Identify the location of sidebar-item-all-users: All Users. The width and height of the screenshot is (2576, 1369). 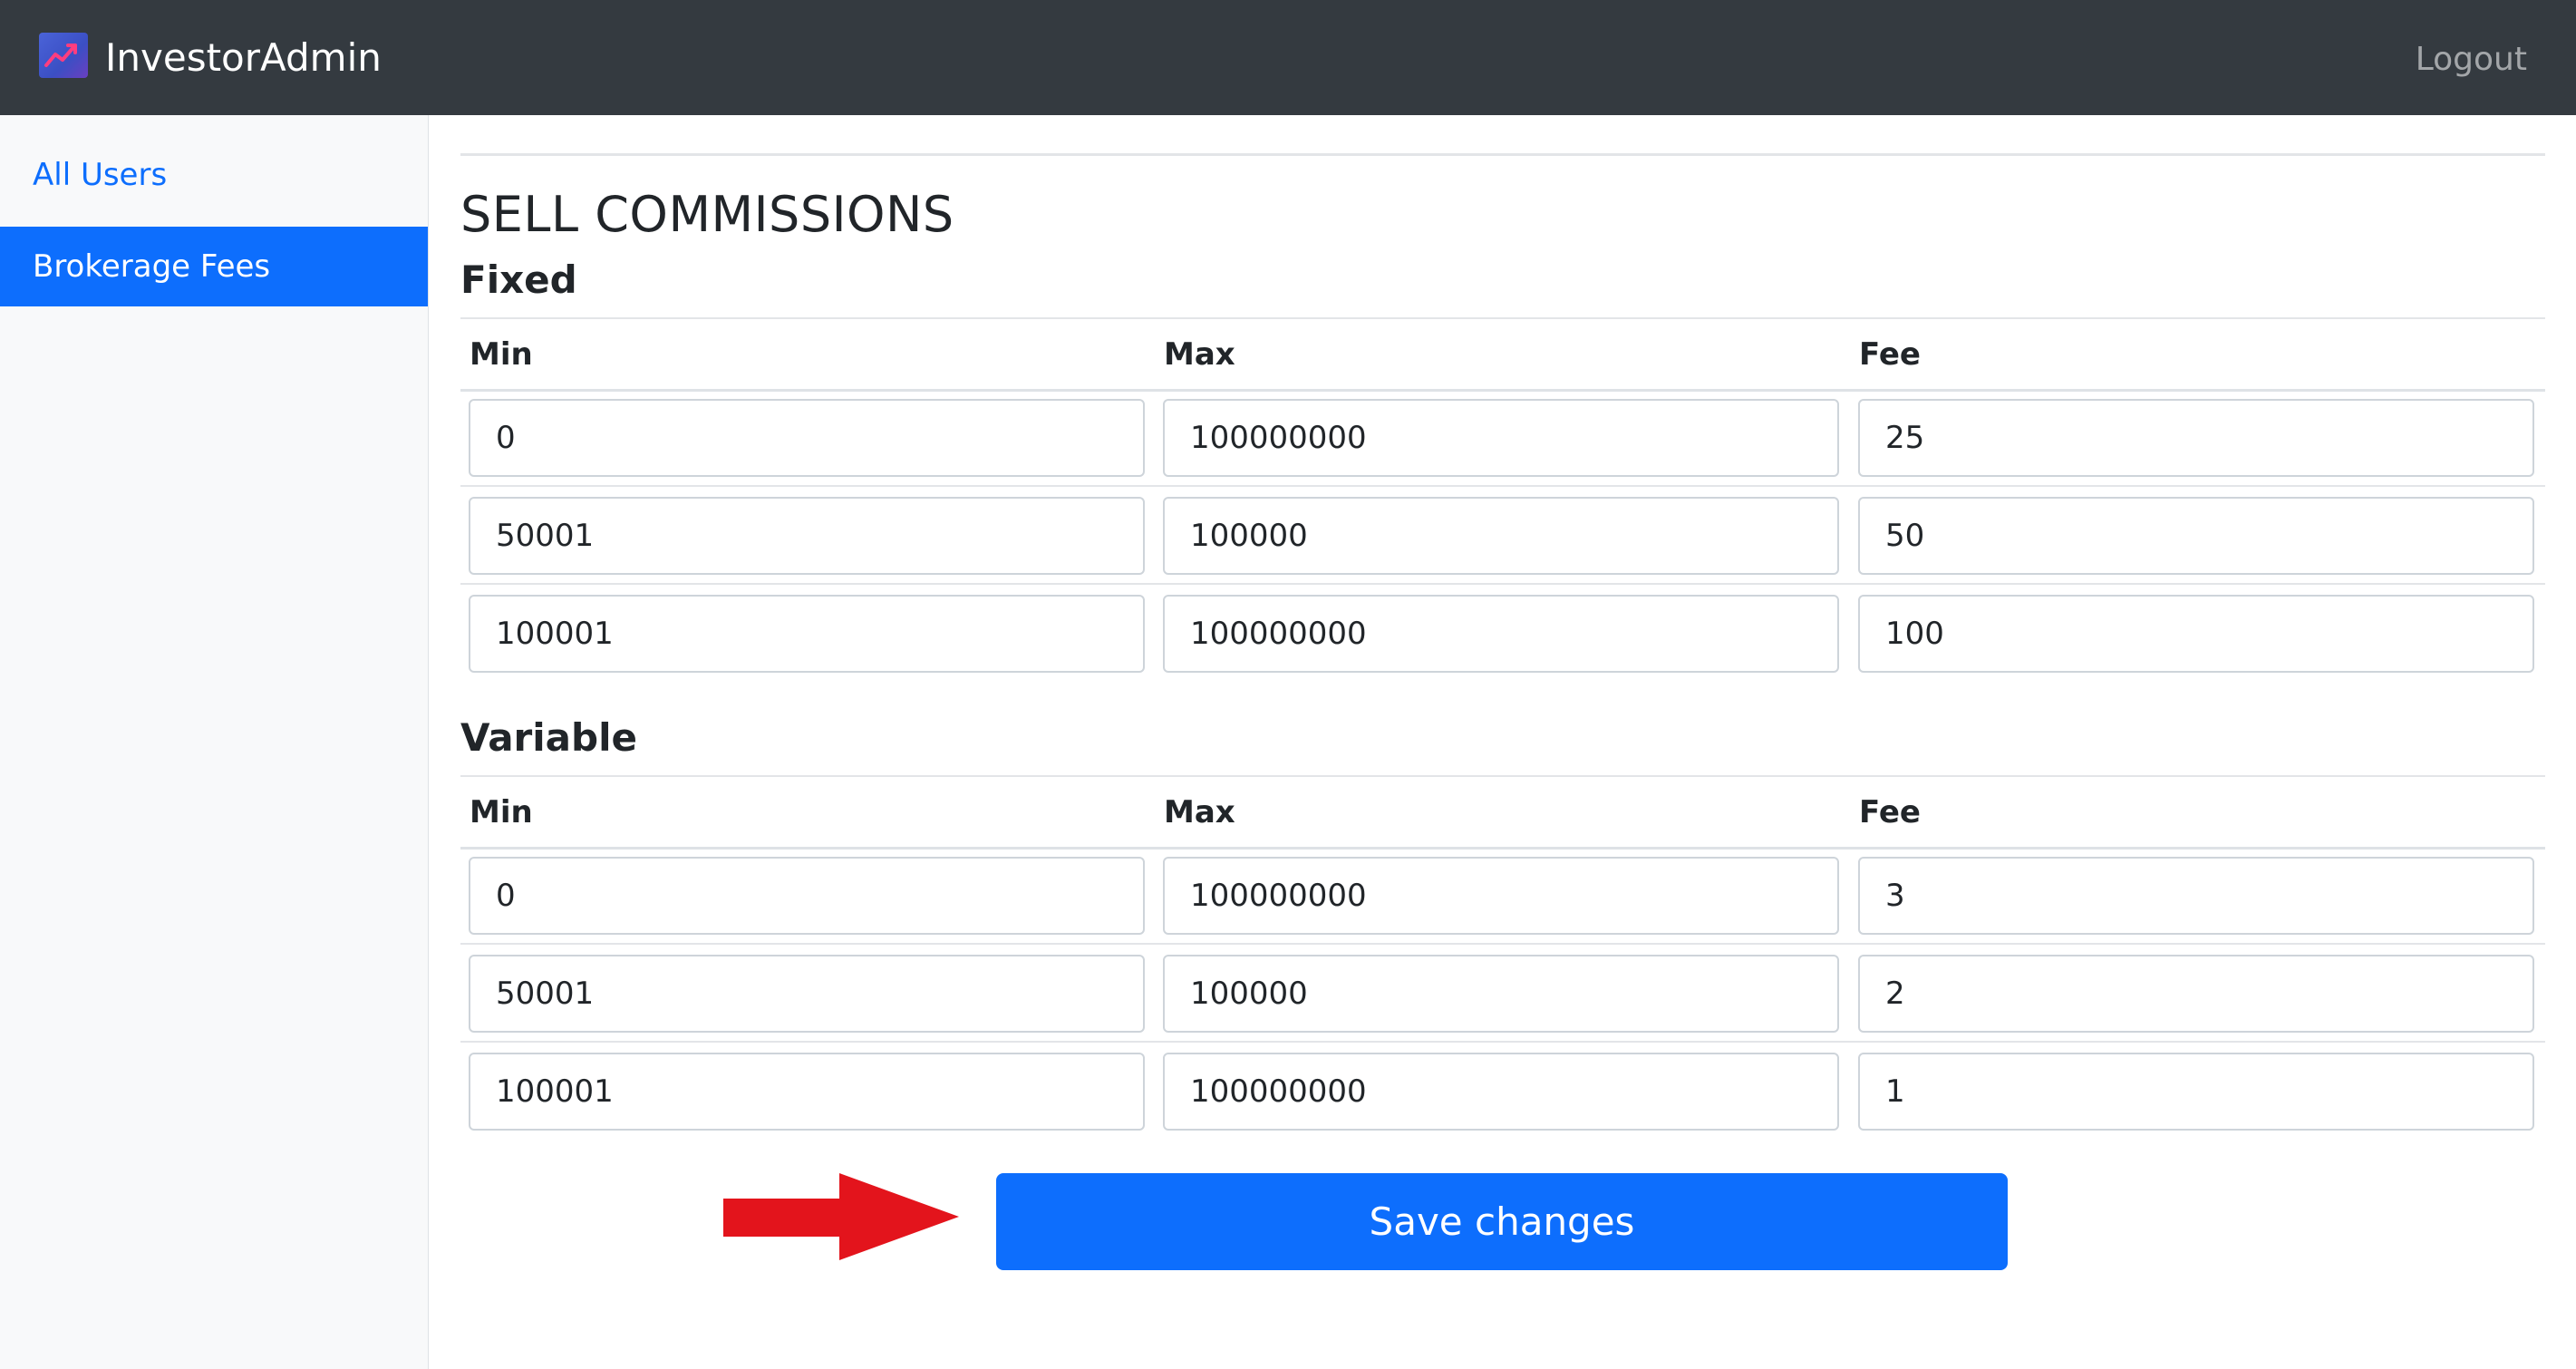
(214, 175).